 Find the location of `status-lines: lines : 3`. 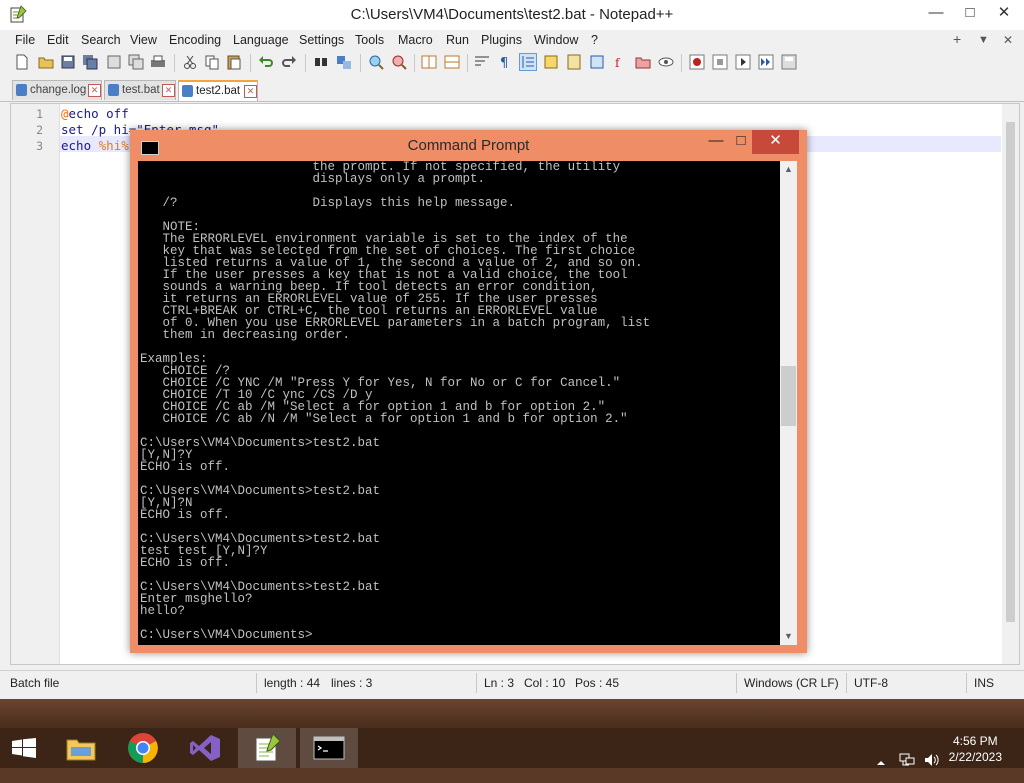

status-lines: lines : 3 is located at coordinates (352, 683).